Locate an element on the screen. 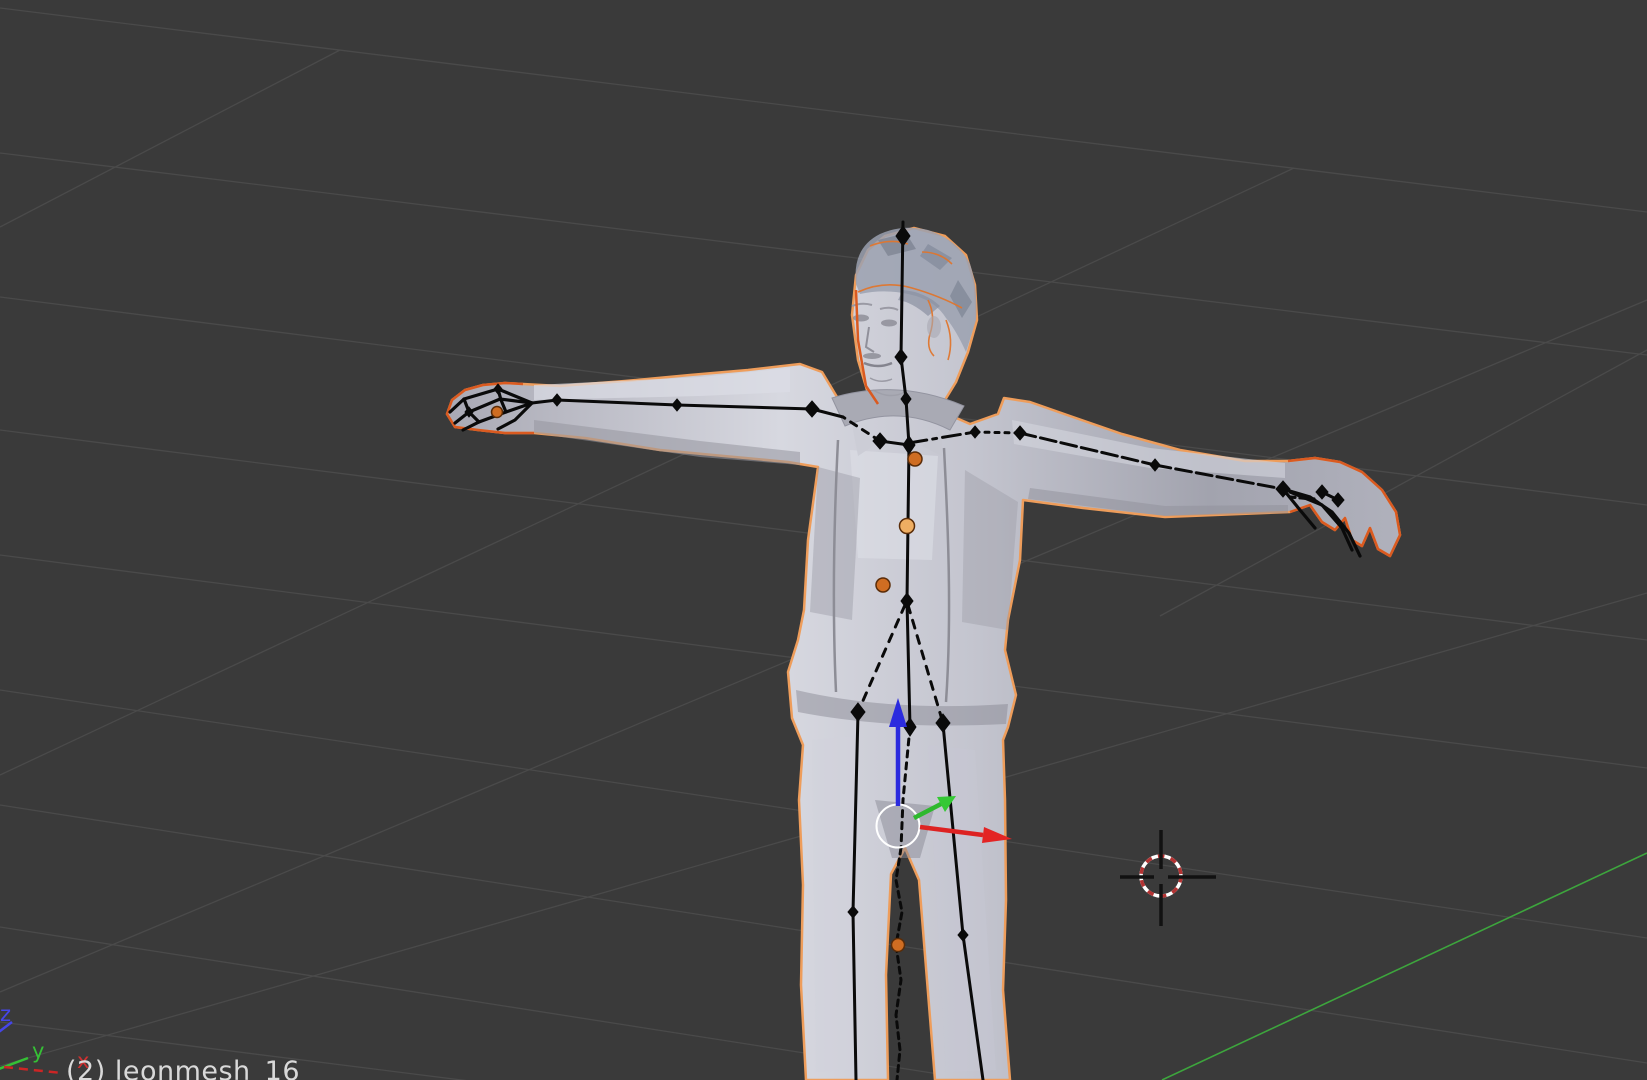 The width and height of the screenshot is (1647, 1080). mini-axis-z-label: z is located at coordinates (5, 1014).